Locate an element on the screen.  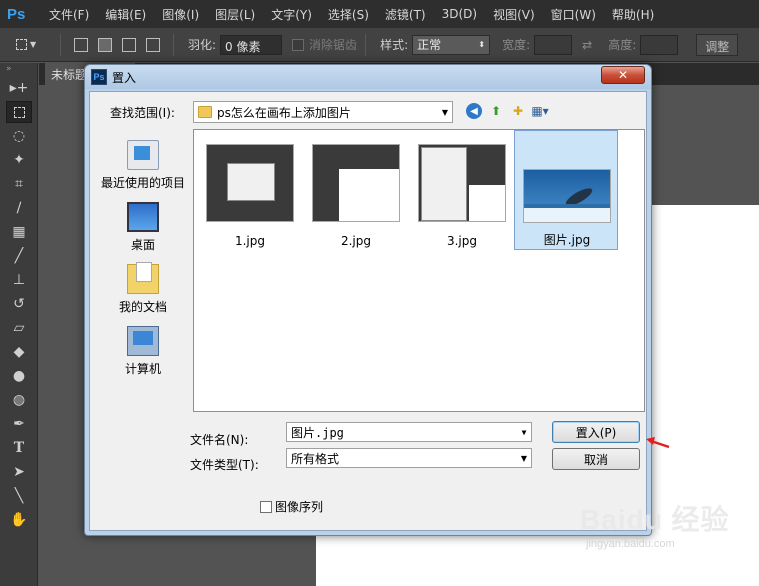
cancel-button: 取消 is located at coordinates (596, 459).